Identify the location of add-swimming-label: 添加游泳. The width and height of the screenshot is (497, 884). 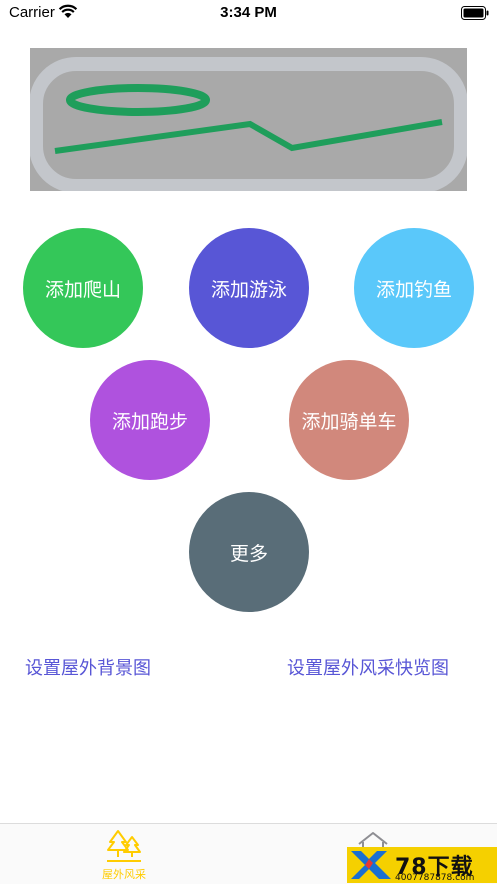
(248, 289).